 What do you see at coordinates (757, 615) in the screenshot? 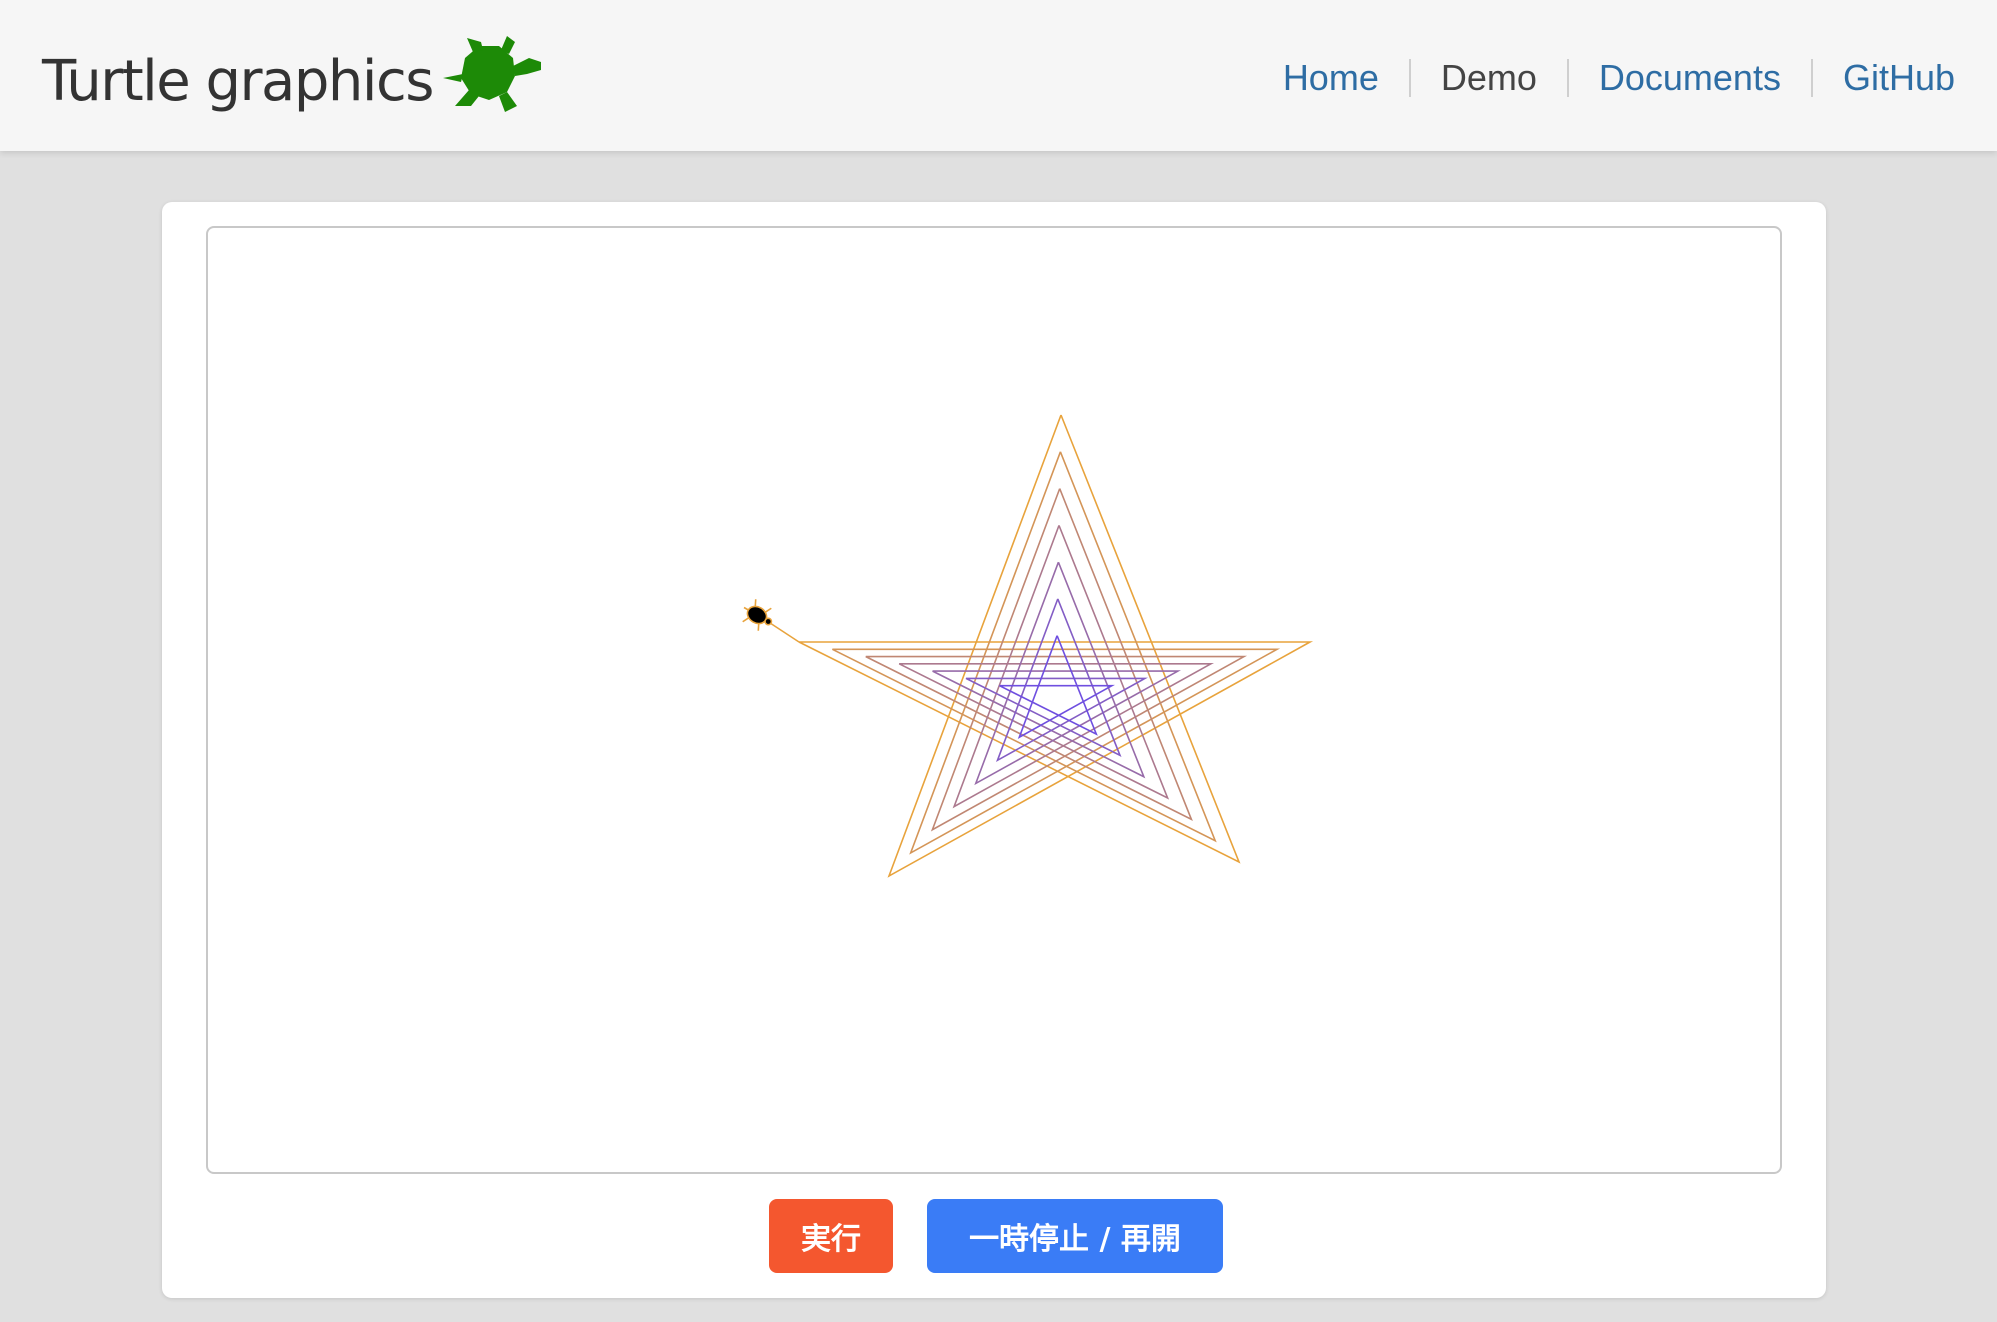
I see `turtle-cursor-icon` at bounding box center [757, 615].